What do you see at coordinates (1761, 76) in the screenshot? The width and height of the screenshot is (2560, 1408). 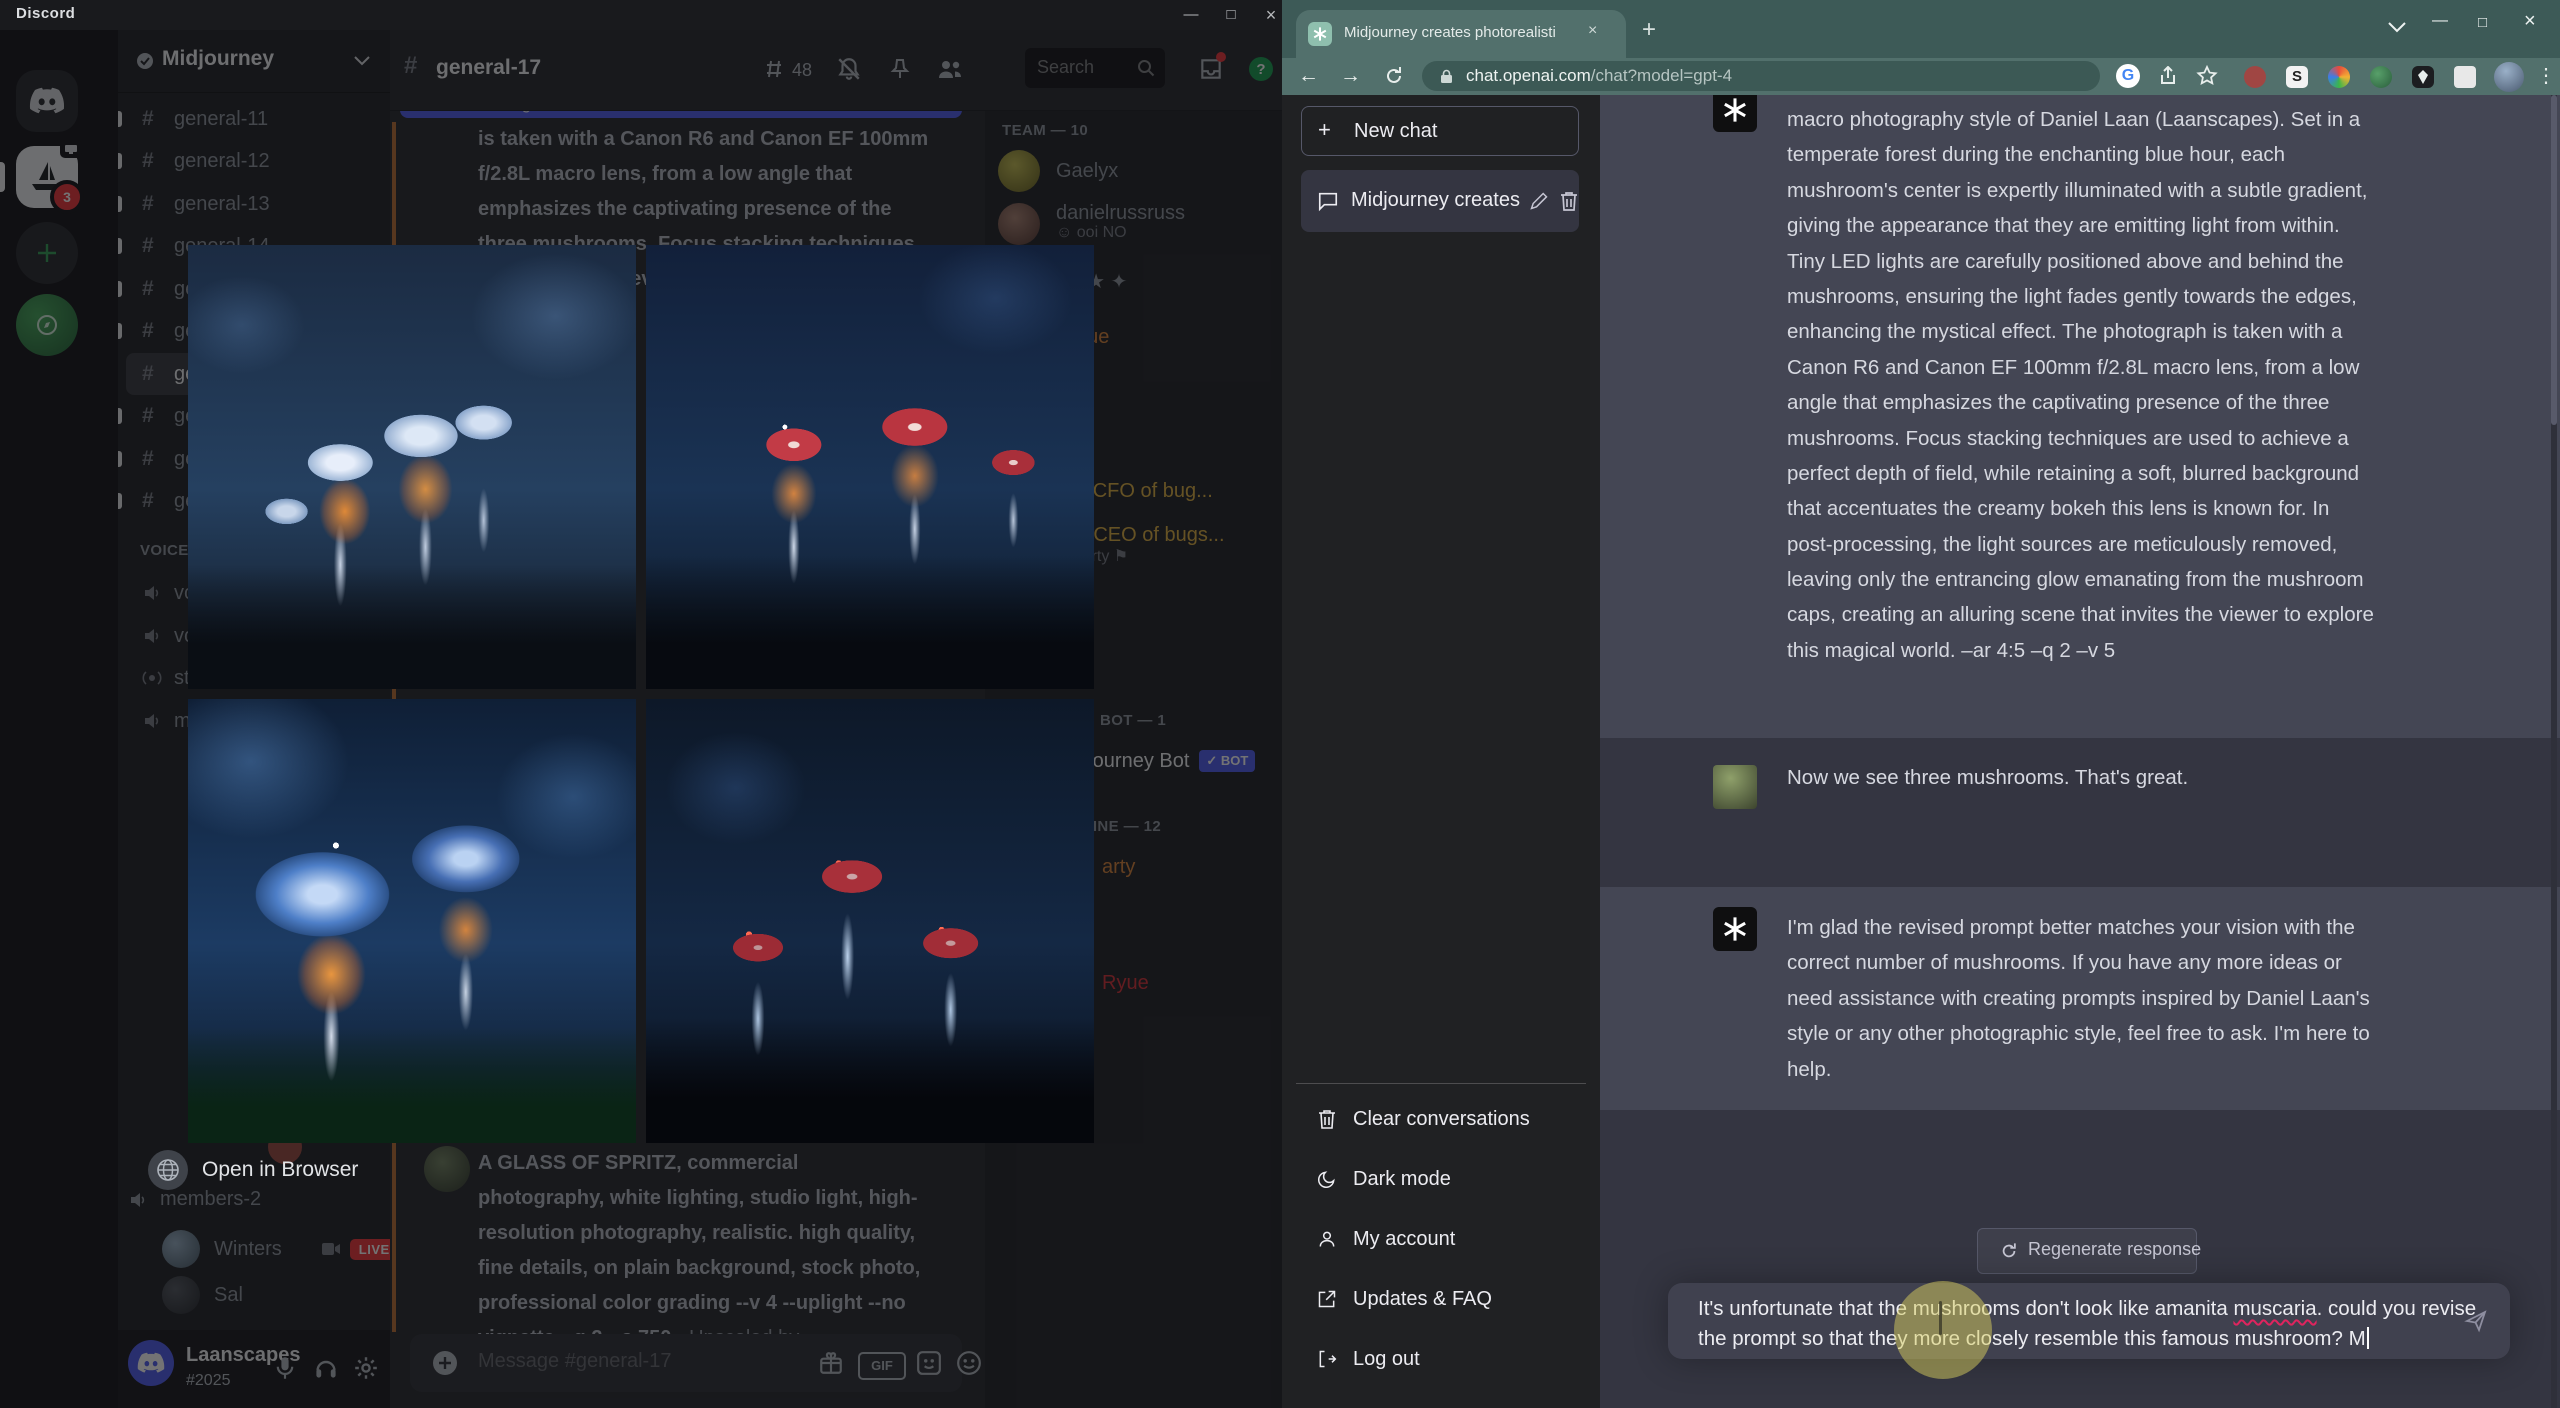 I see `address-bar: chat.openai.com/chat?model=gpt-4` at bounding box center [1761, 76].